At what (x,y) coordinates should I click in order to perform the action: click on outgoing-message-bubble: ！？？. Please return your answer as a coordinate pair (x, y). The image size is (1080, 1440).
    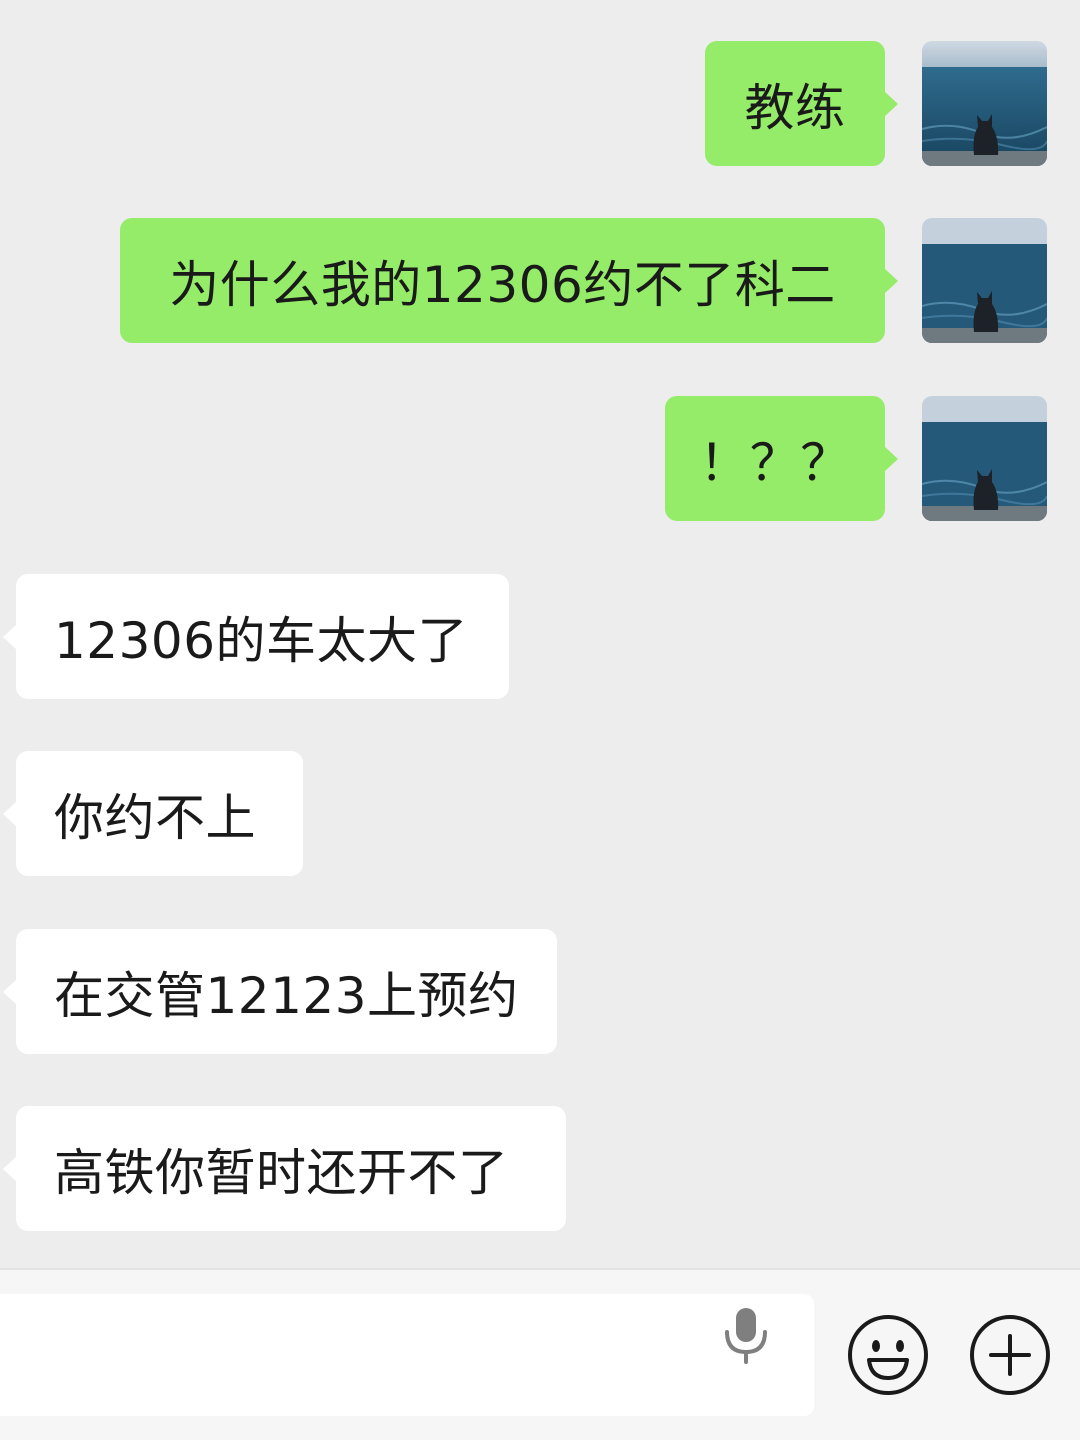
    Looking at the image, I should click on (781, 458).